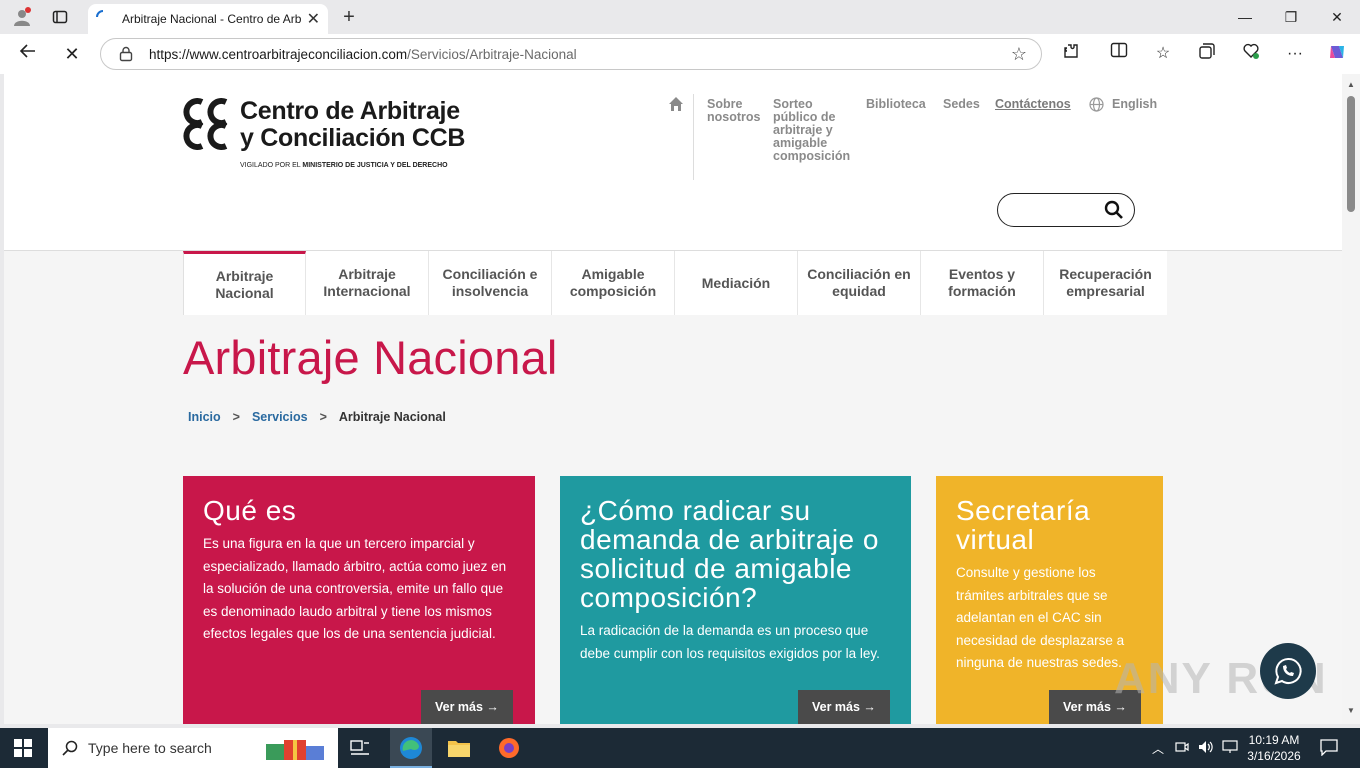 The image size is (1360, 768). What do you see at coordinates (1351, 399) in the screenshot?
I see `page-scrollbar: ▲ ▼` at bounding box center [1351, 399].